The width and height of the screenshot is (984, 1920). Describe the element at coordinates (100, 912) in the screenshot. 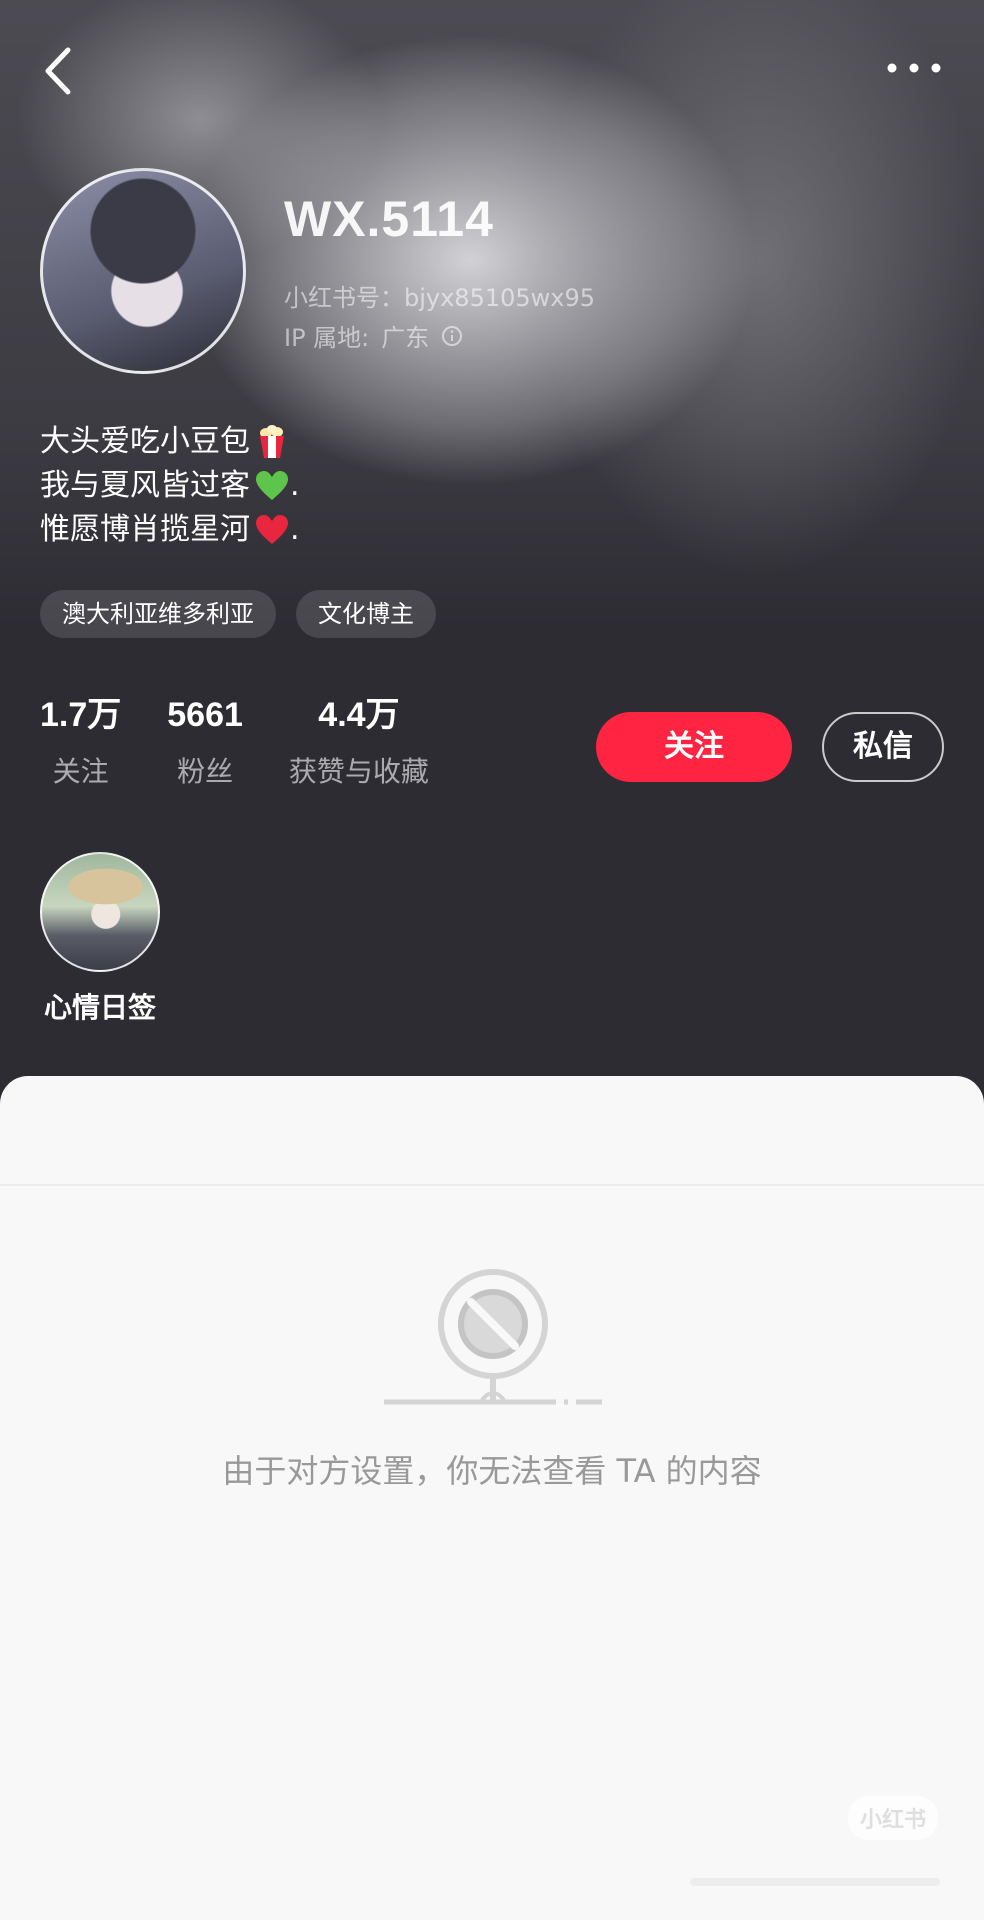

I see `highlight-thumbnail` at that location.